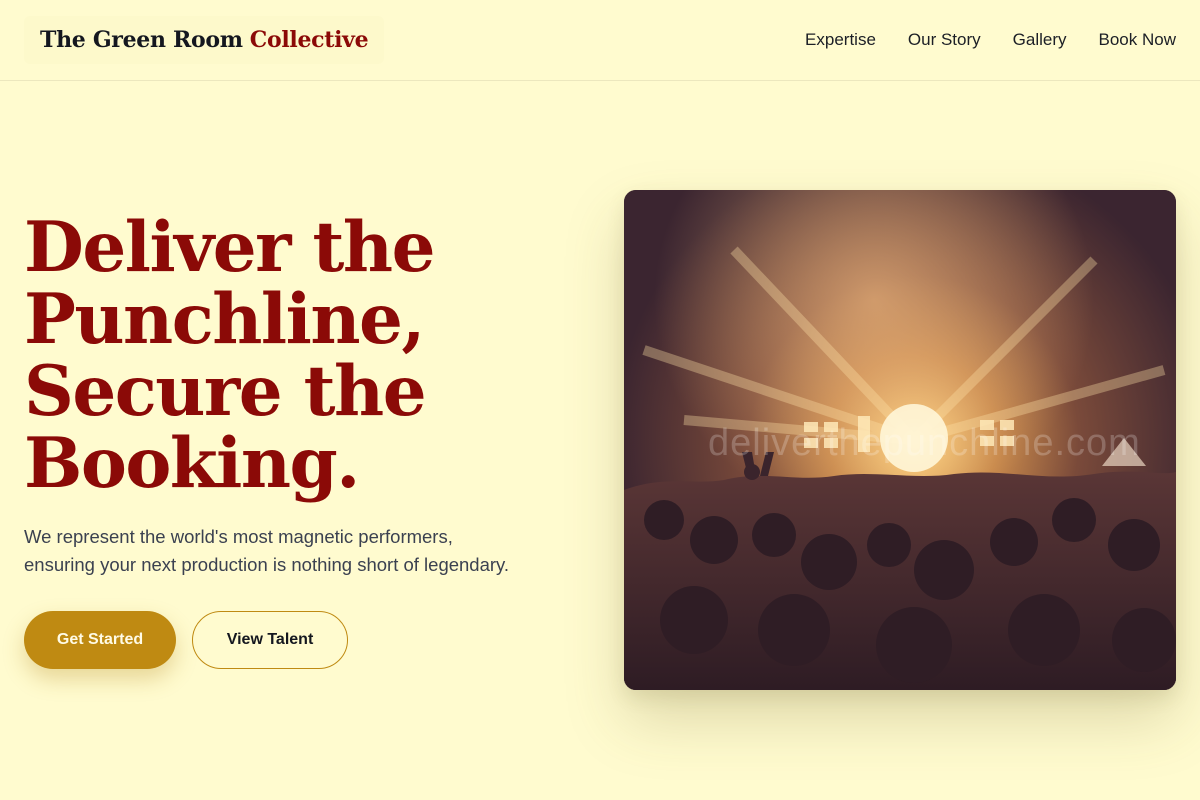 The width and height of the screenshot is (1200, 800). I want to click on hero-title-line: Booking., so click(192, 463).